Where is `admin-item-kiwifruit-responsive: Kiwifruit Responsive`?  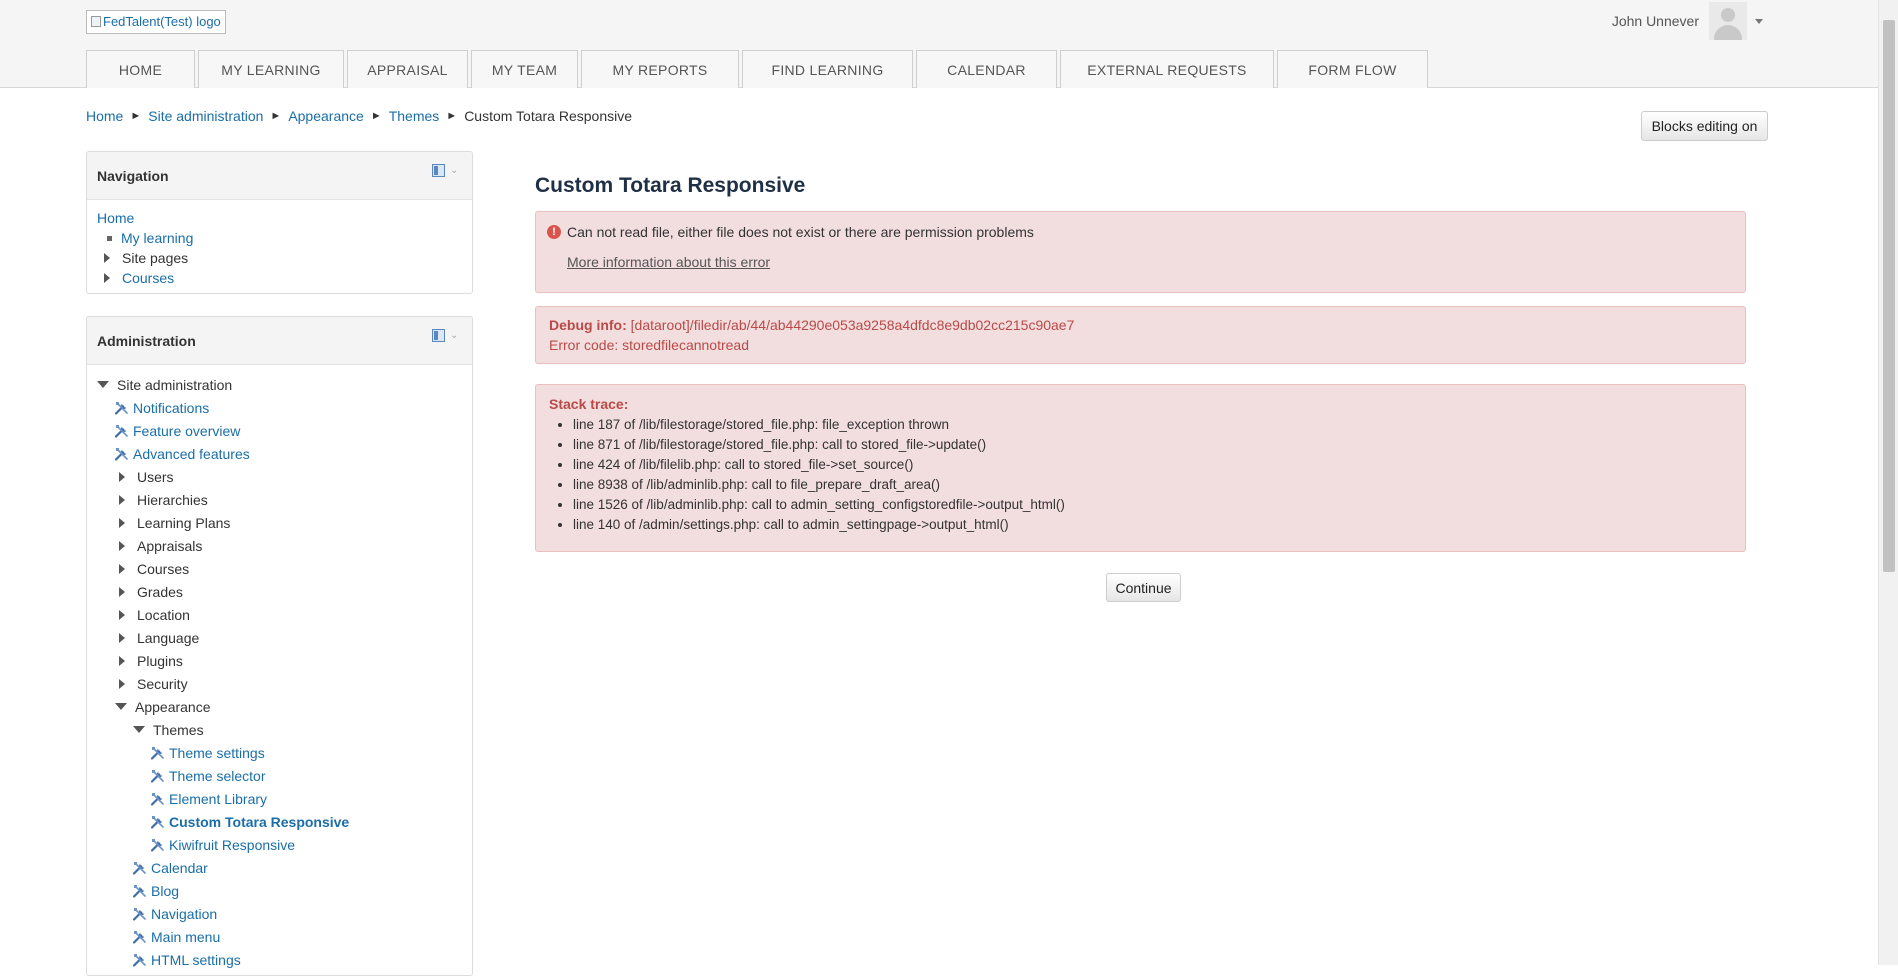
admin-item-kiwifruit-responsive: Kiwifruit Responsive is located at coordinates (279, 844).